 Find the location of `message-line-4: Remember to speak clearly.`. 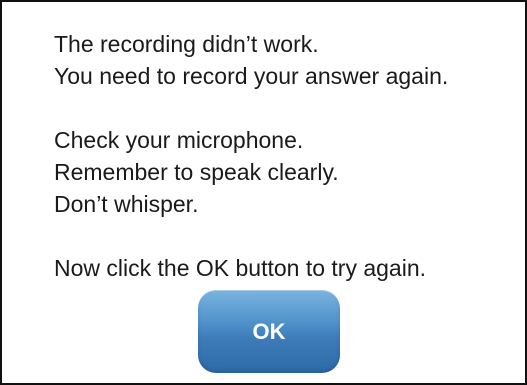

message-line-4: Remember to speak clearly. is located at coordinates (196, 172).